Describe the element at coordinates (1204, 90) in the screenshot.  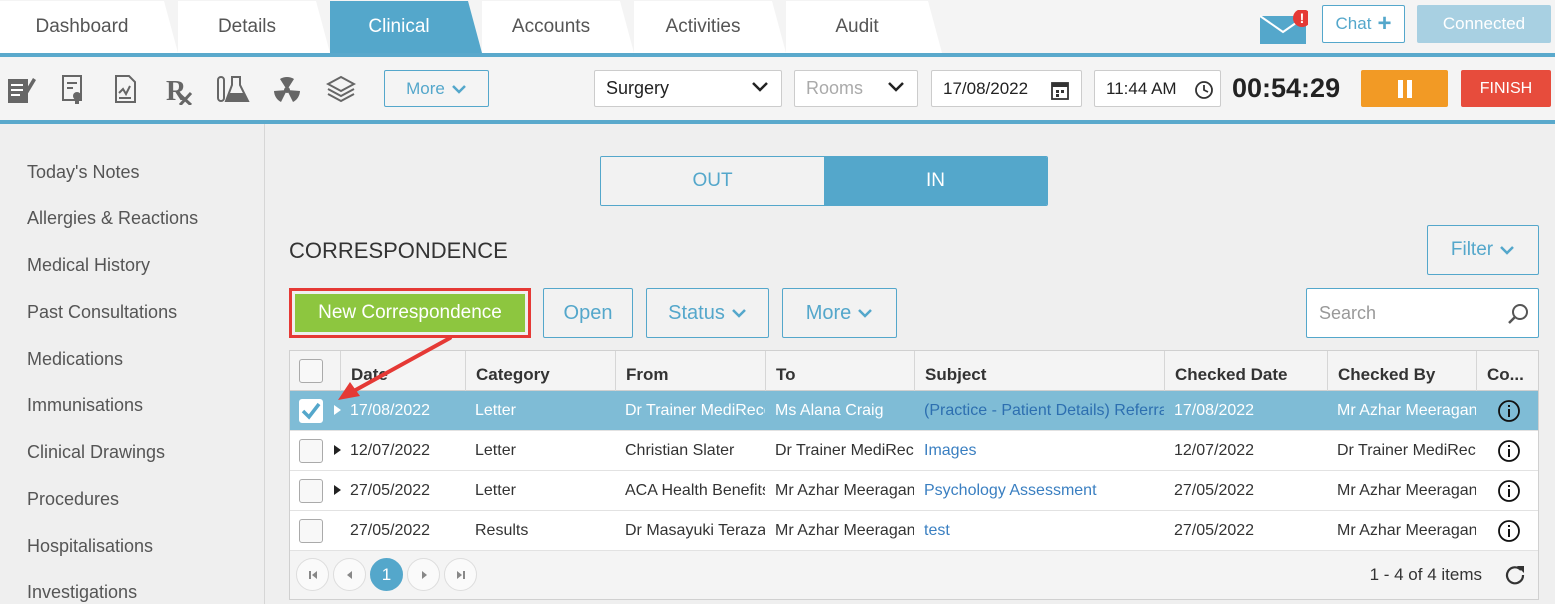
I see `clock-icon` at that location.